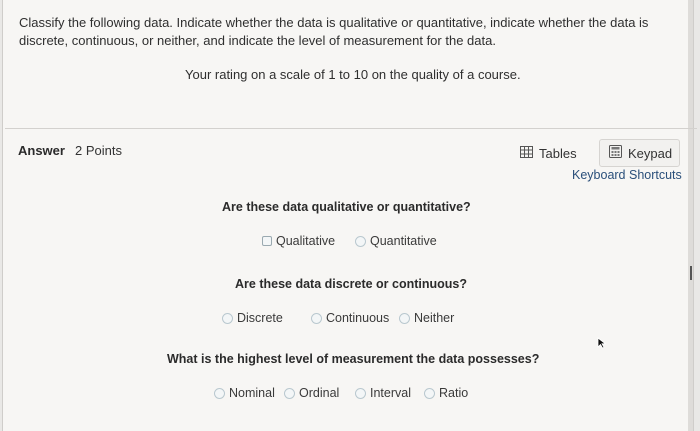  What do you see at coordinates (306, 241) in the screenshot?
I see `option-label: Qualitative` at bounding box center [306, 241].